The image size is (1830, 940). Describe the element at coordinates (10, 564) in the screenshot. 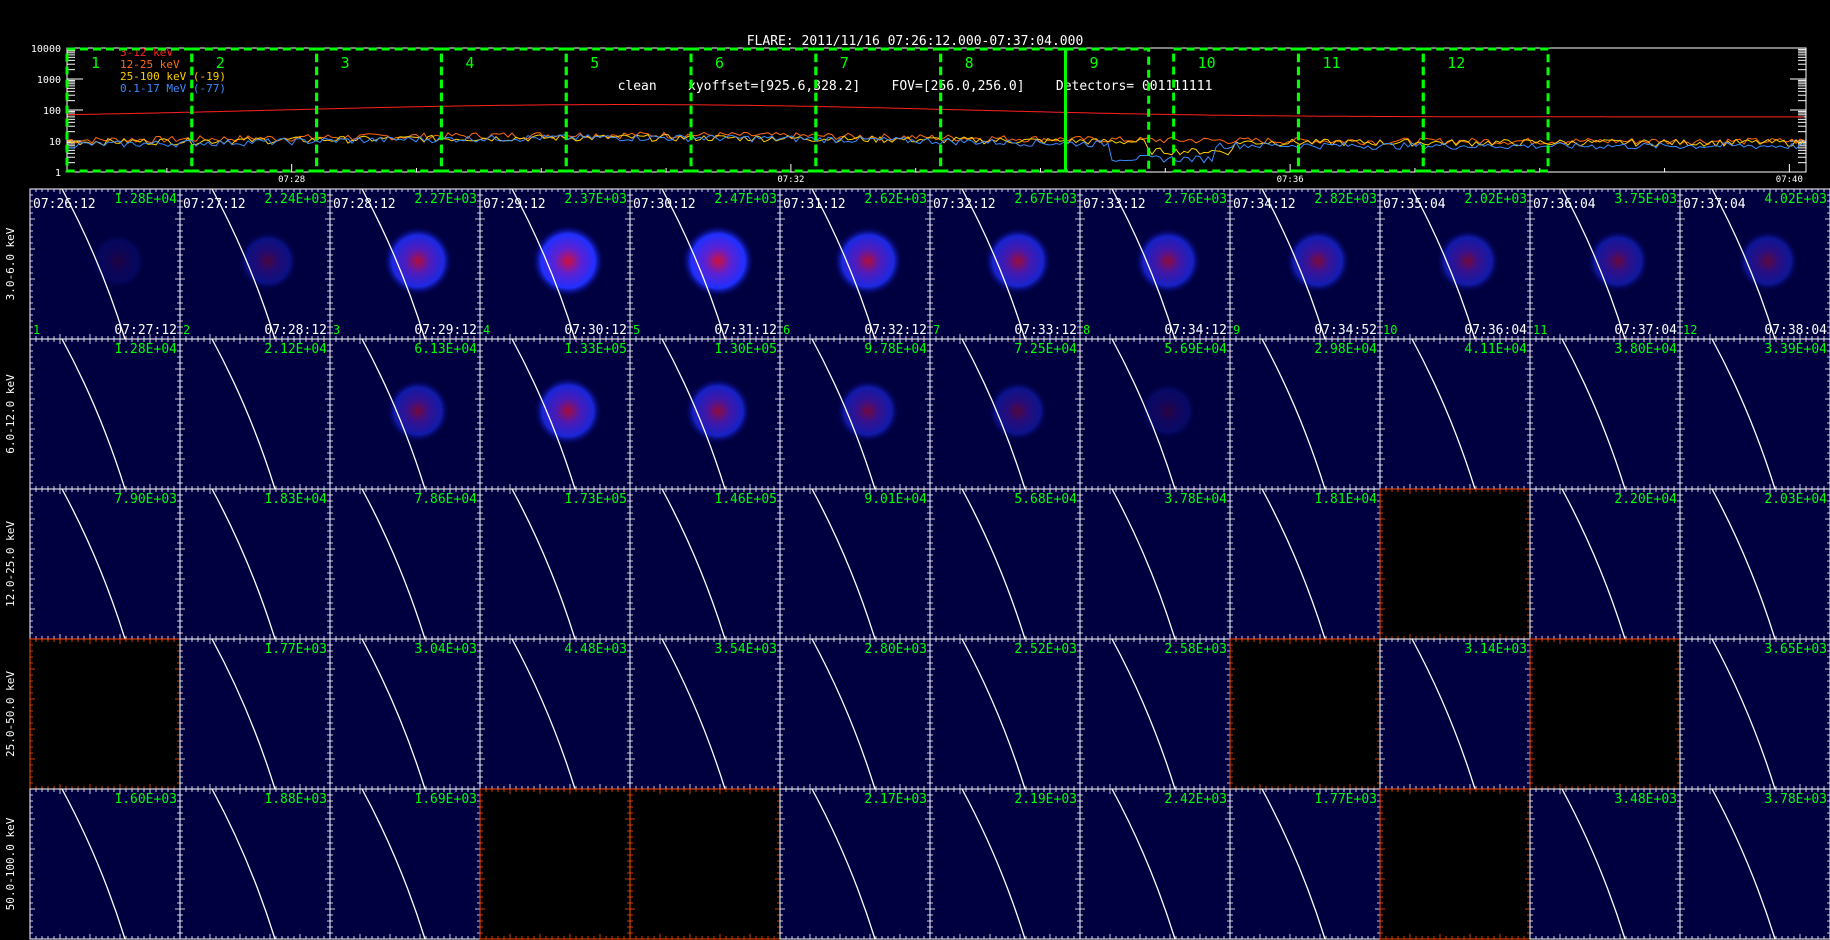

I see `energy-band-label: 12.0-25.0 keV` at that location.